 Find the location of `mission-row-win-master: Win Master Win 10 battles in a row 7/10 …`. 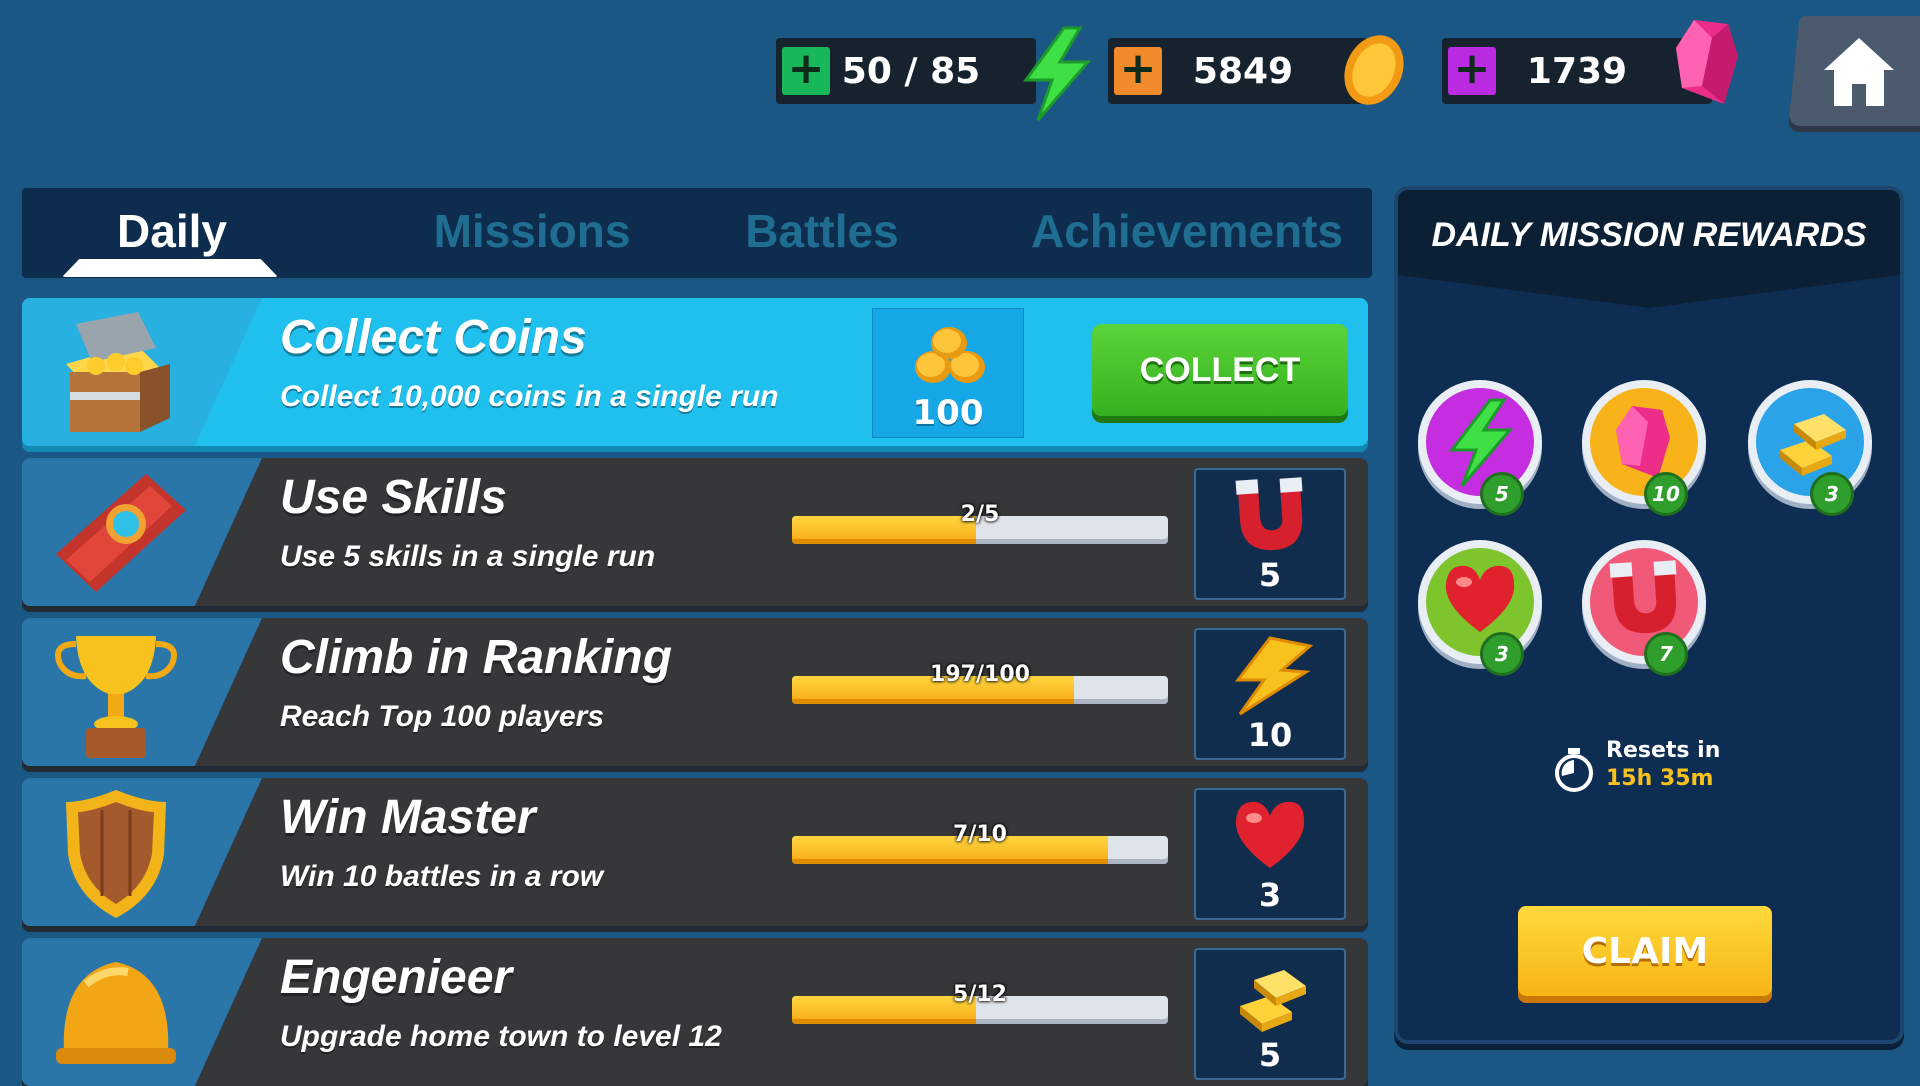

mission-row-win-master: Win Master Win 10 battles in a row 7/10 … is located at coordinates (695, 852).